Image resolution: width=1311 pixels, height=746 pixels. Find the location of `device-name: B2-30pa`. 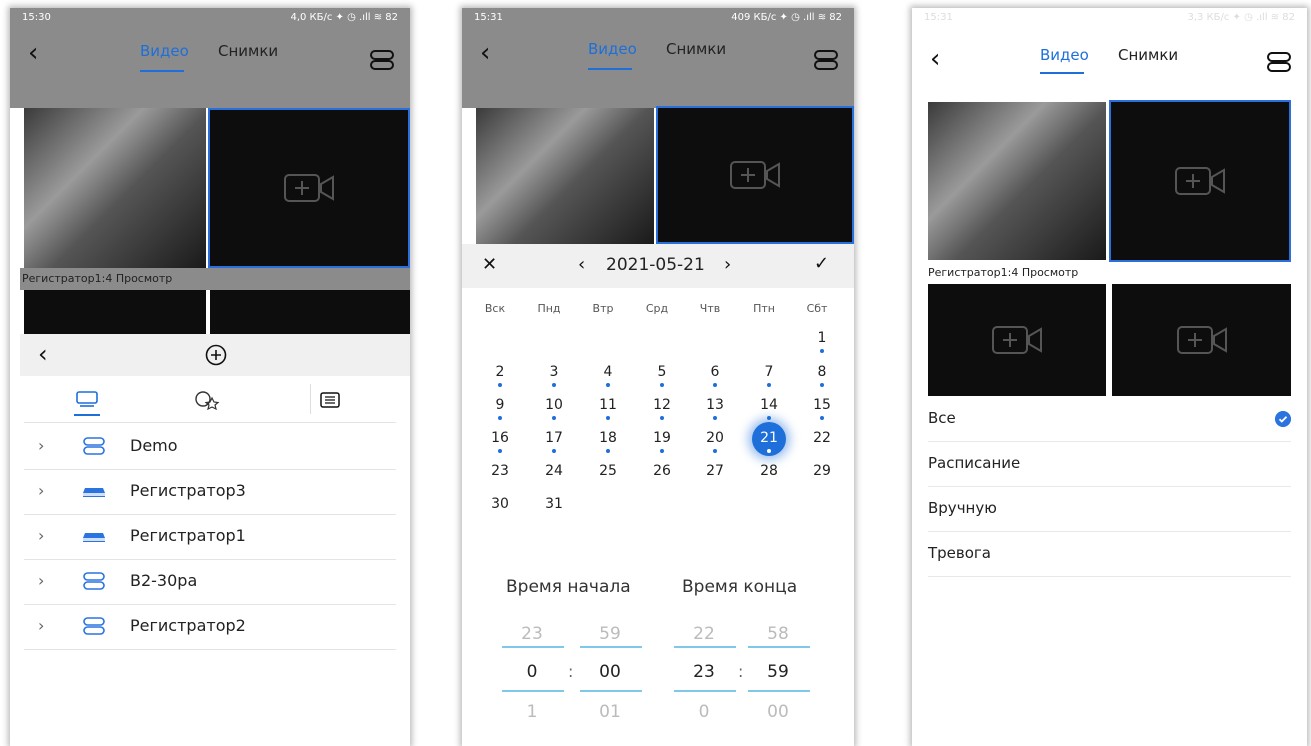

device-name: B2-30pa is located at coordinates (164, 580).